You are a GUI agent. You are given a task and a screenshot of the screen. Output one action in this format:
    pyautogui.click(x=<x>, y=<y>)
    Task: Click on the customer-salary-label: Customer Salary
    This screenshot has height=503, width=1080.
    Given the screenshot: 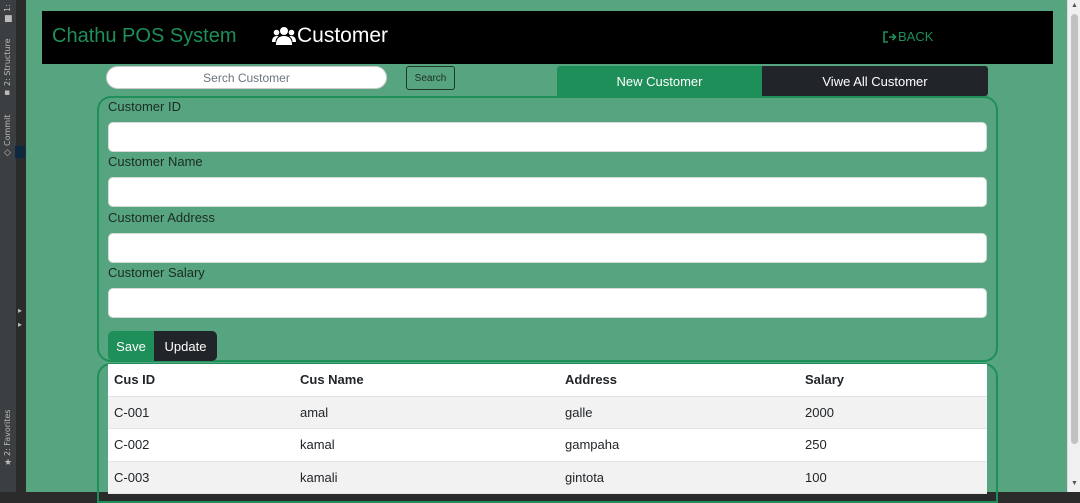 What is the action you would take?
    pyautogui.click(x=156, y=272)
    